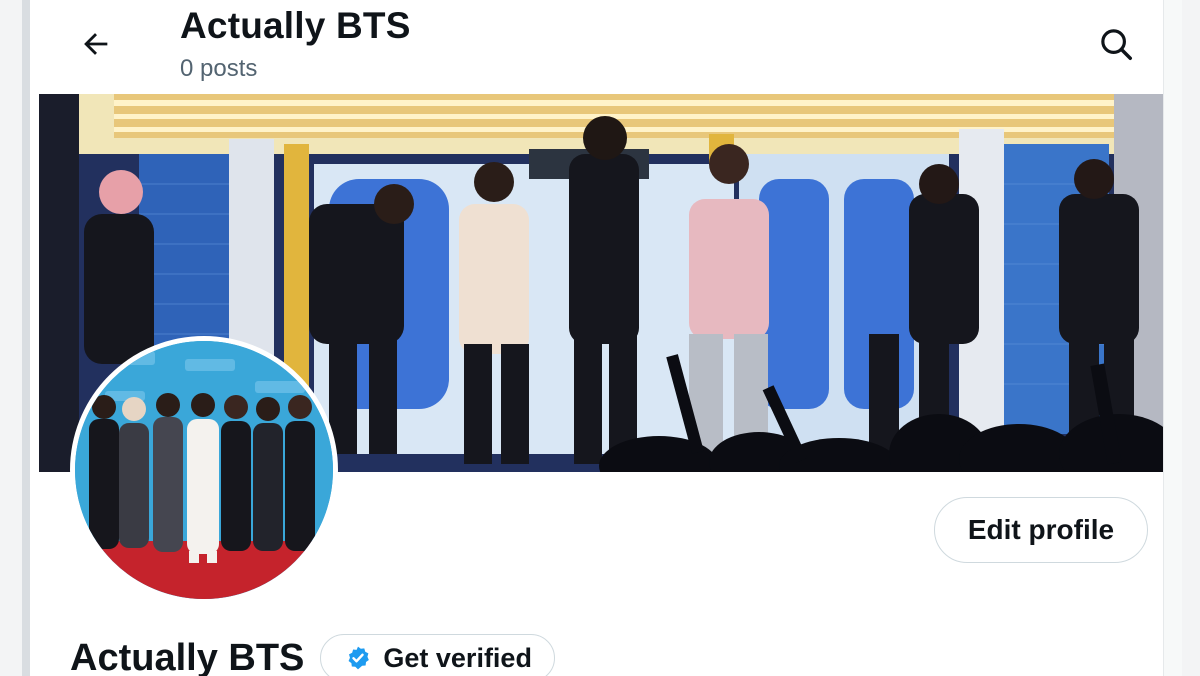  I want to click on search-icon, so click(1116, 44).